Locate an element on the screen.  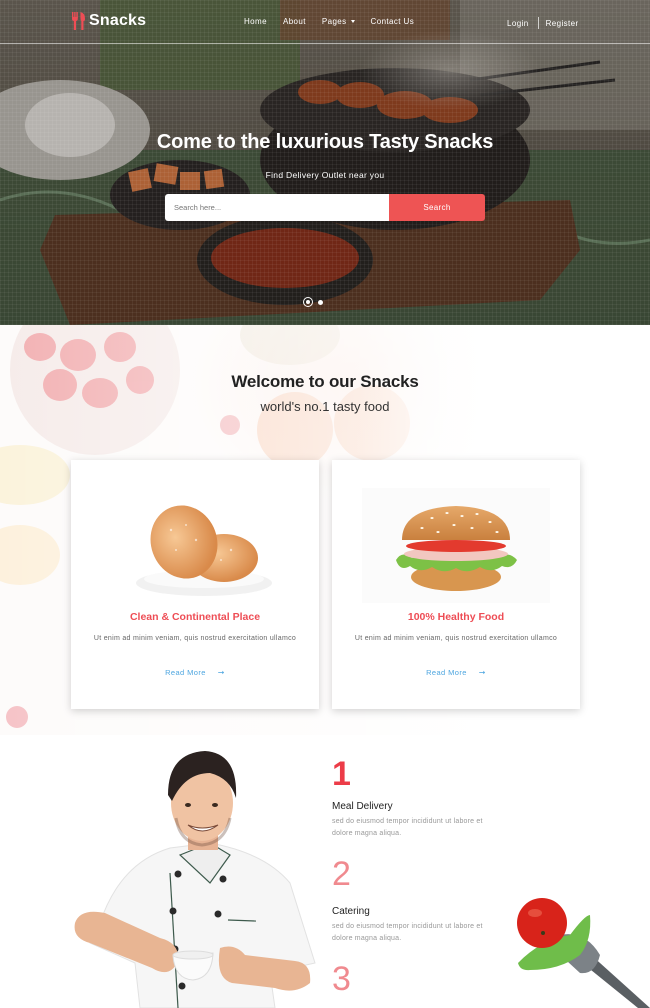
search-form: Search is located at coordinates (325, 207).